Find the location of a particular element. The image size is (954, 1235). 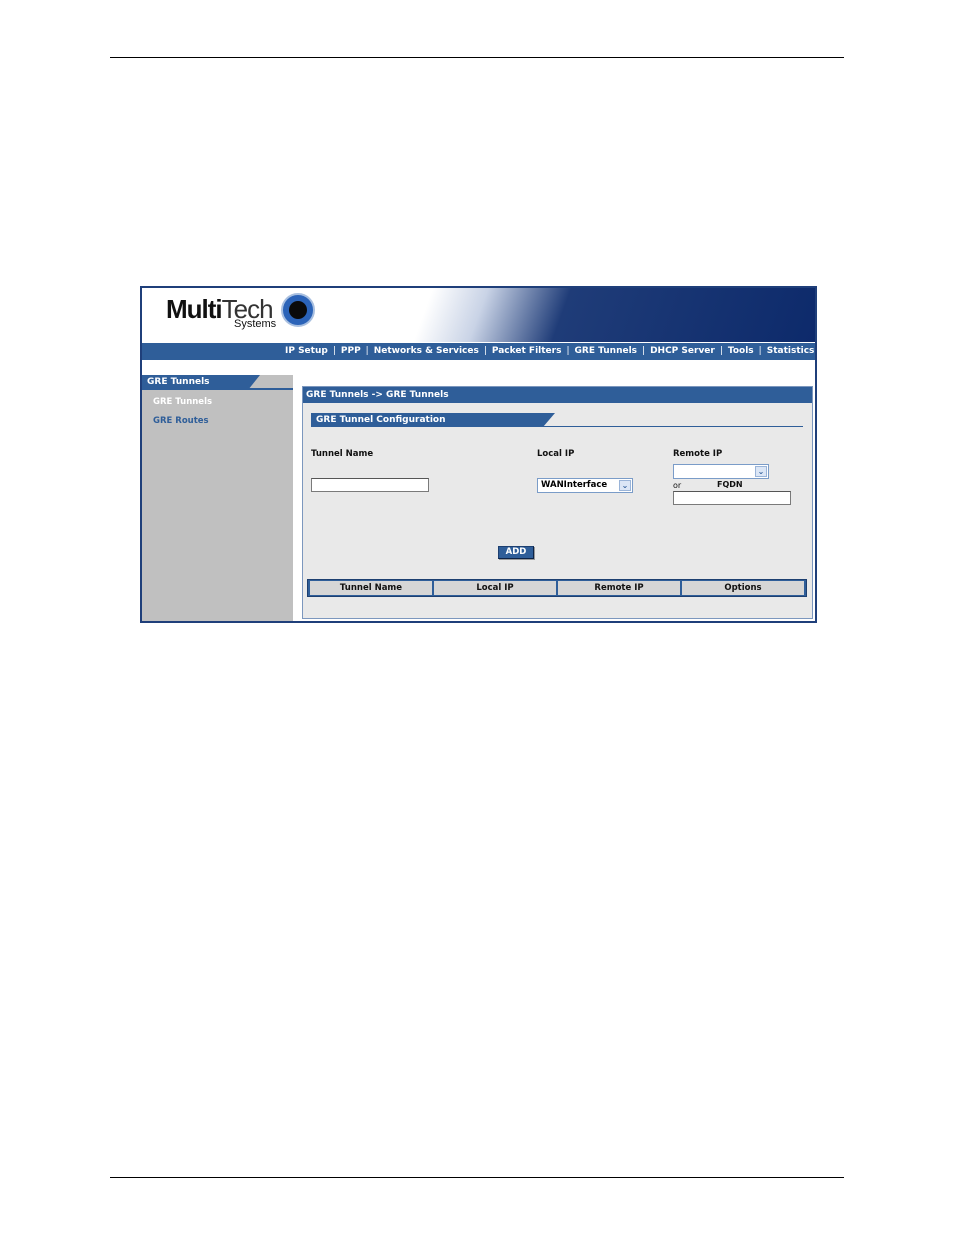

tunnel-name-input is located at coordinates (370, 485).